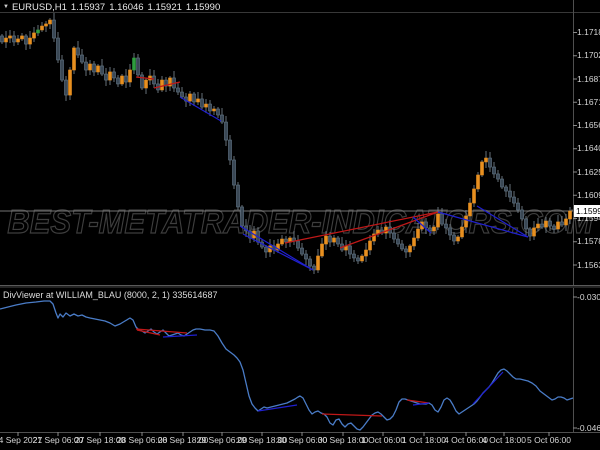 This screenshot has width=600, height=450. Describe the element at coordinates (587, 210) in the screenshot. I see `current-price-tag: 1.15990` at that location.